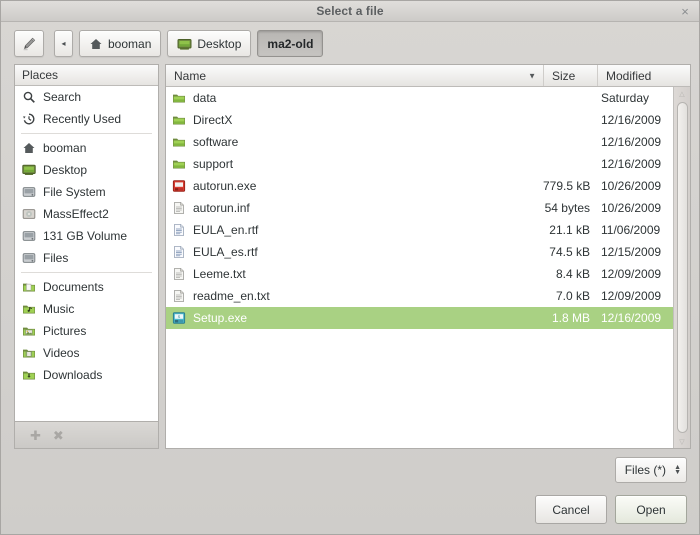 This screenshot has height=535, width=700. I want to click on column-header-size: Size, so click(570, 75).